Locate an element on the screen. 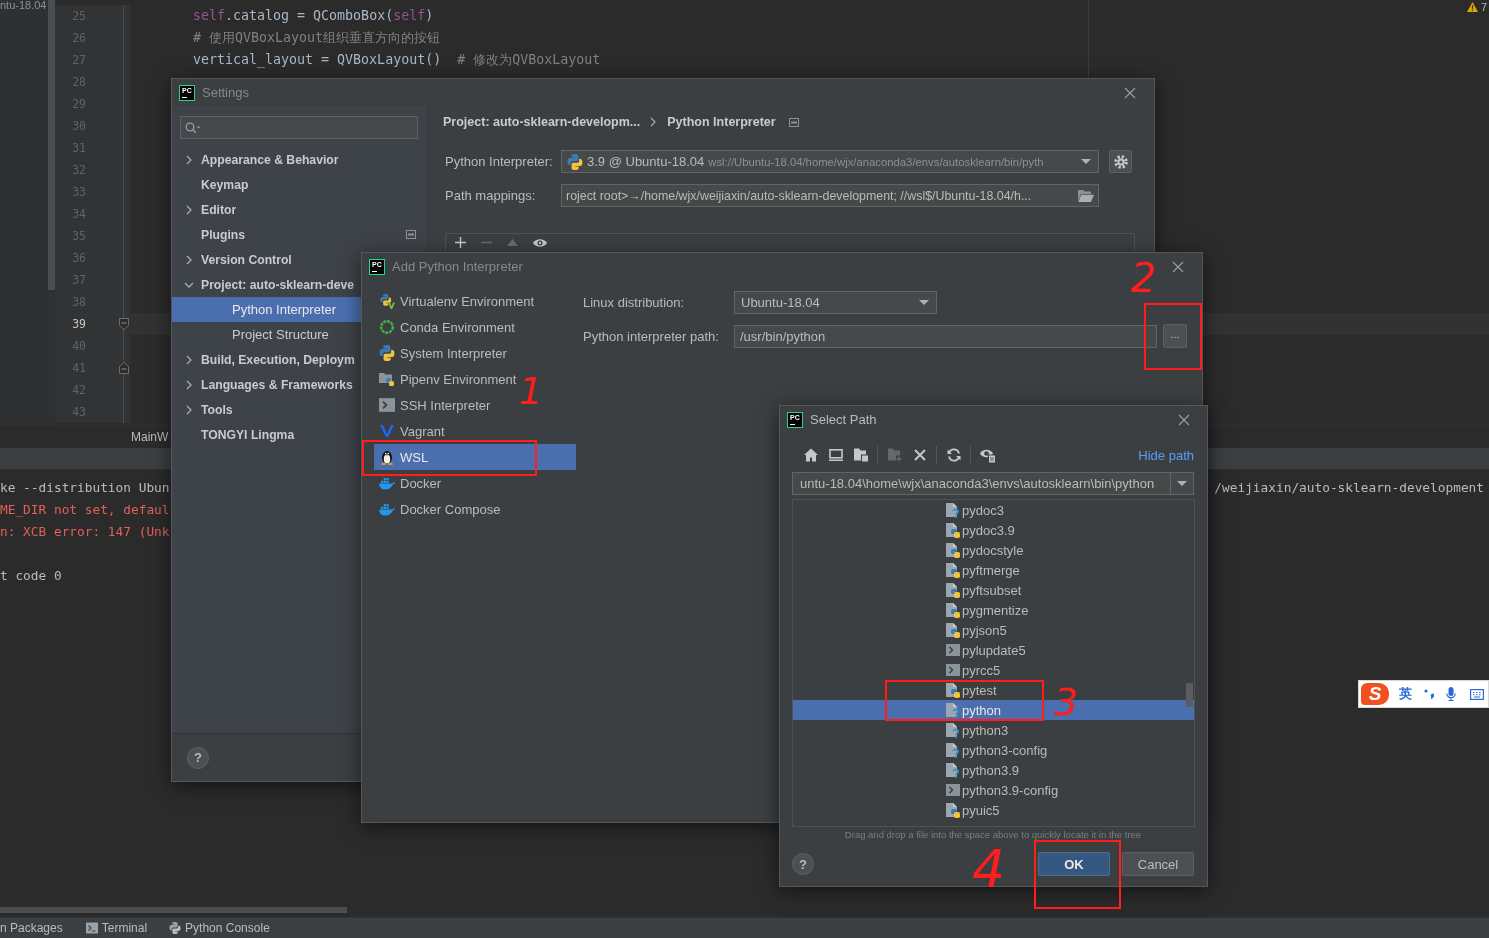  delete-icon is located at coordinates (919, 455).